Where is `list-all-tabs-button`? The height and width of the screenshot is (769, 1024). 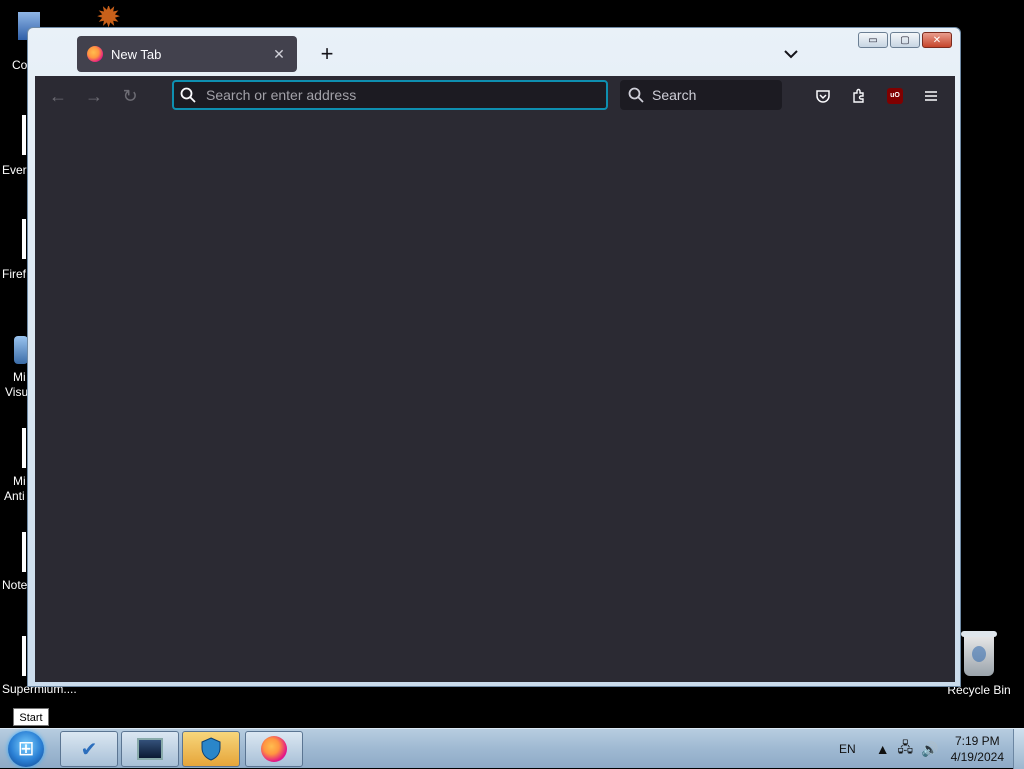 list-all-tabs-button is located at coordinates (791, 54).